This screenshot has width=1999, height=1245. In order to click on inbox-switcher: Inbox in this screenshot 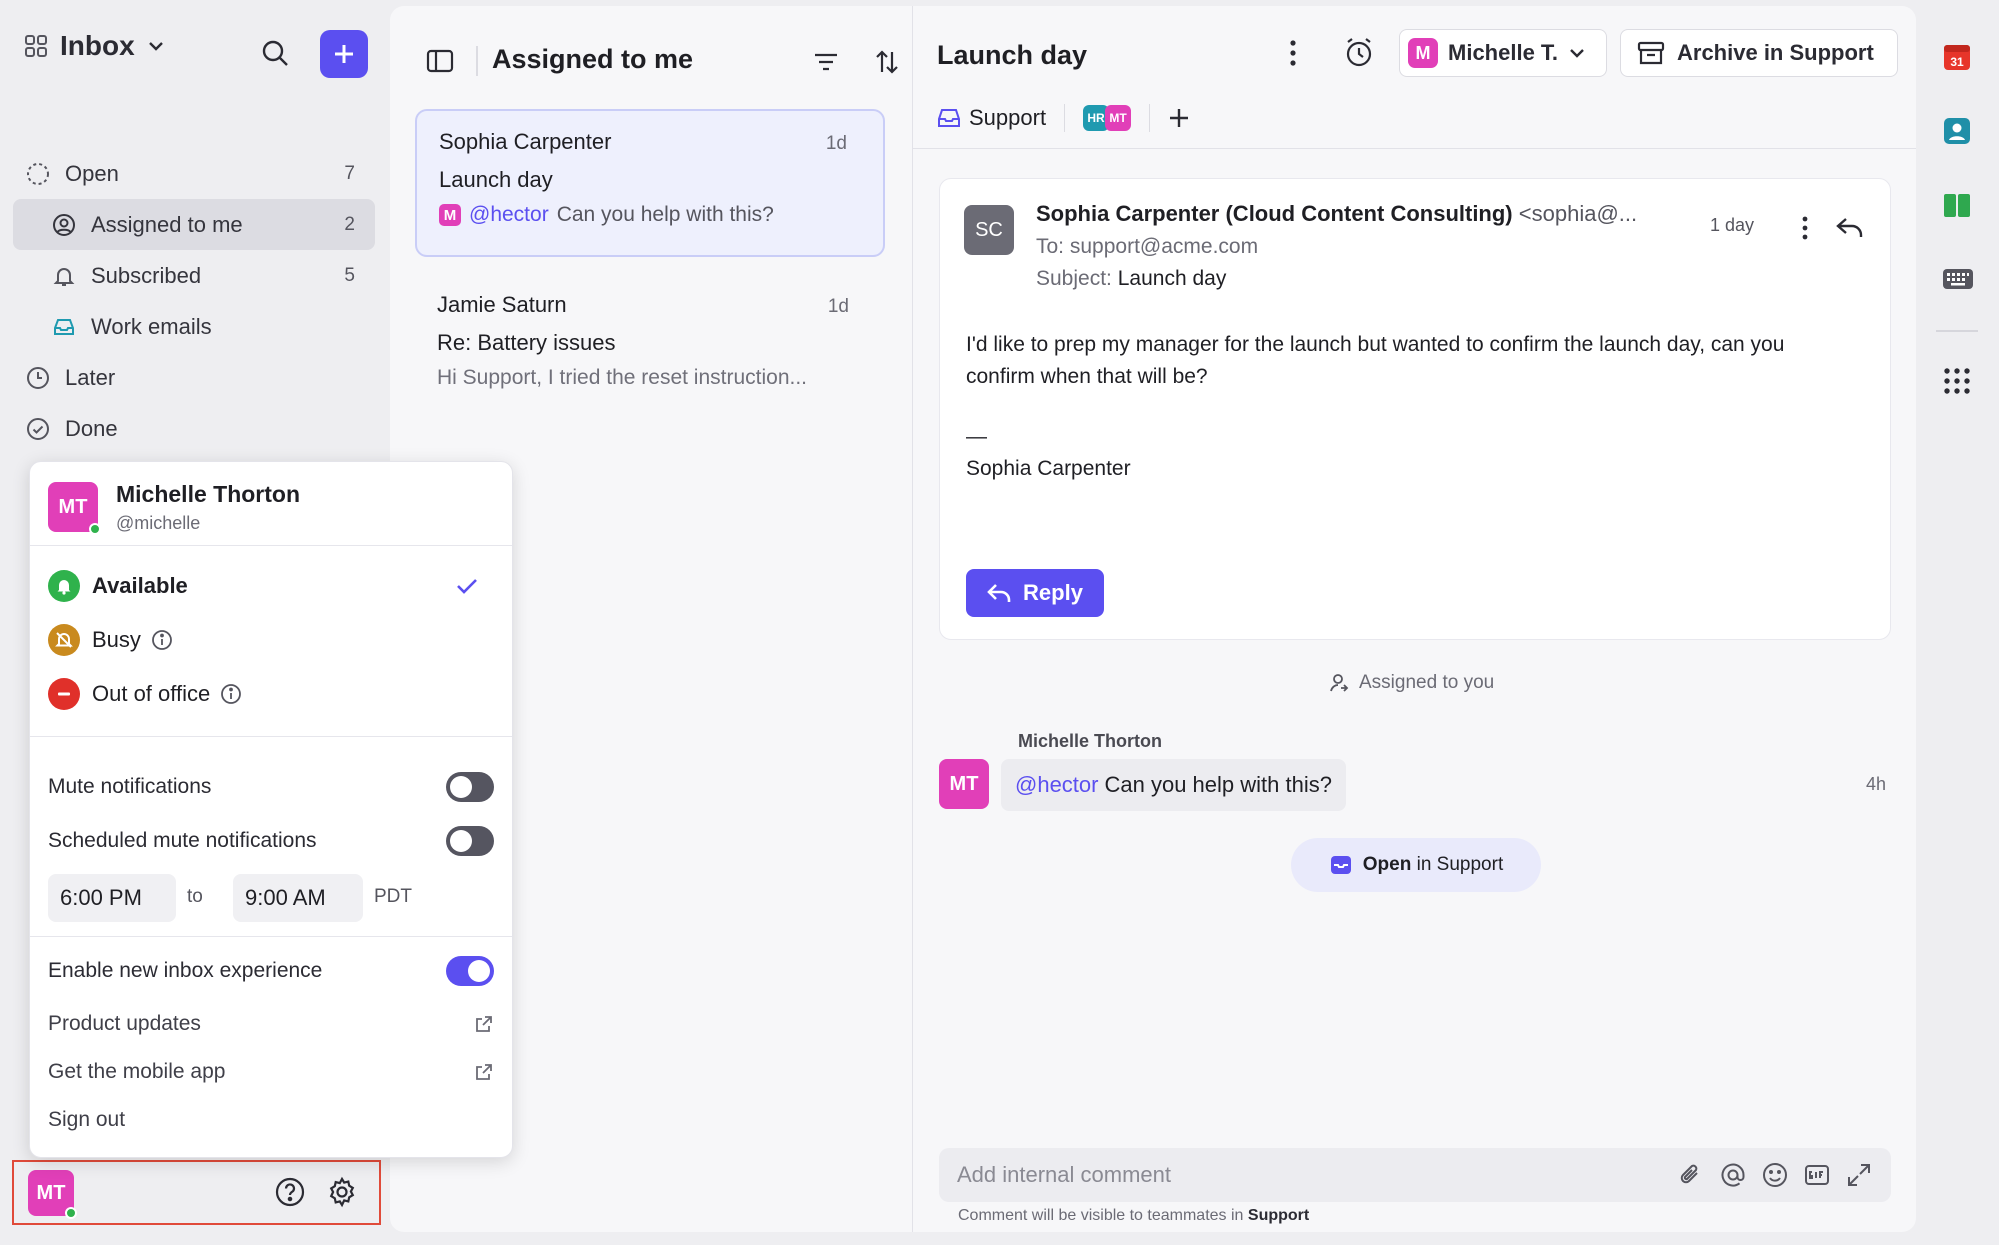, I will do `click(196, 46)`.